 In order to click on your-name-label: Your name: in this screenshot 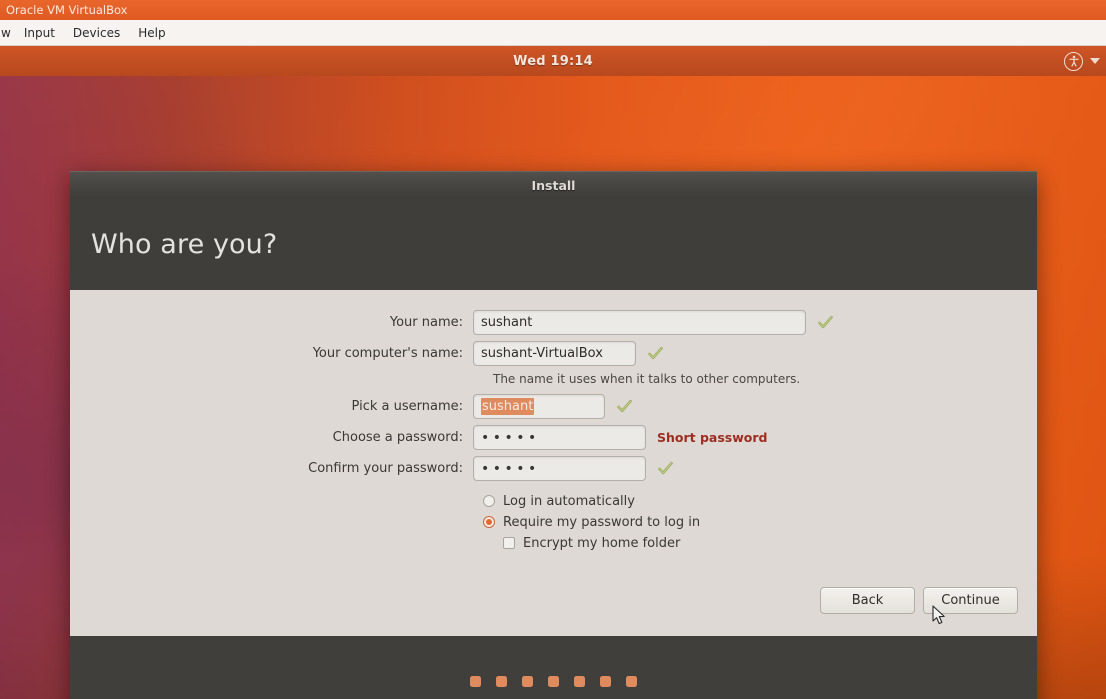, I will do `click(426, 322)`.